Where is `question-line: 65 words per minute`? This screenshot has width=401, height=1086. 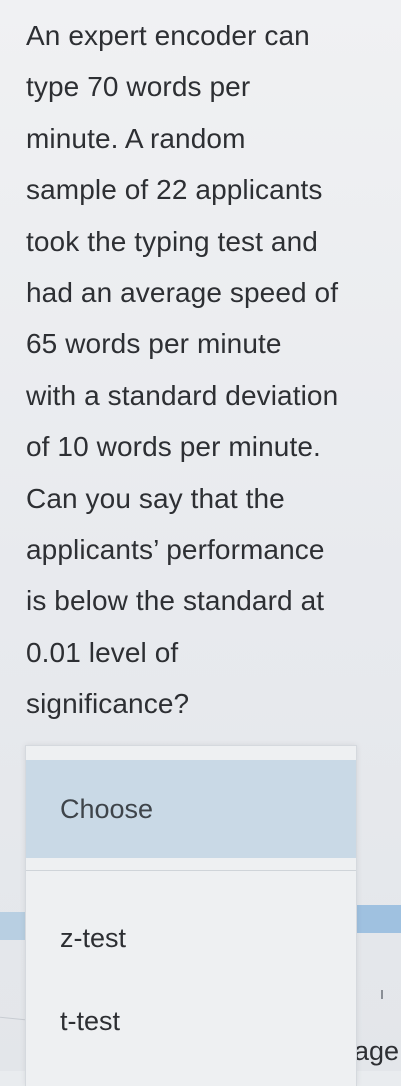
question-line: 65 words per minute is located at coordinates (154, 344).